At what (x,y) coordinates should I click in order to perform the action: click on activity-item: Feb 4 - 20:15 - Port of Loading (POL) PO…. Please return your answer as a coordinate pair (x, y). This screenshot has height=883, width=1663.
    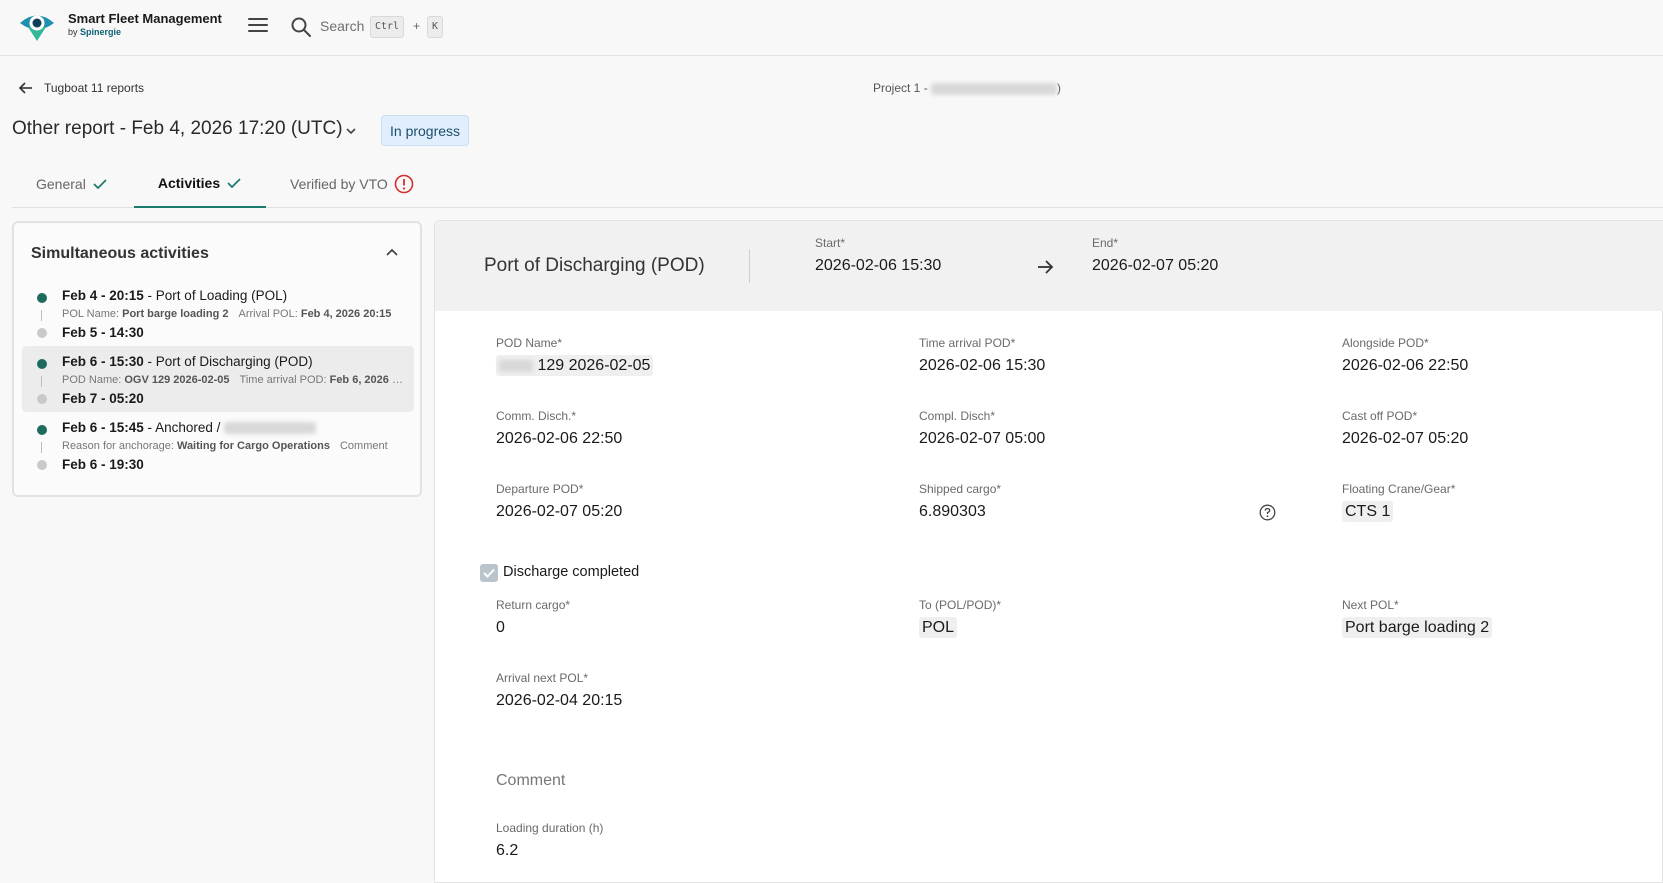
    Looking at the image, I should click on (218, 313).